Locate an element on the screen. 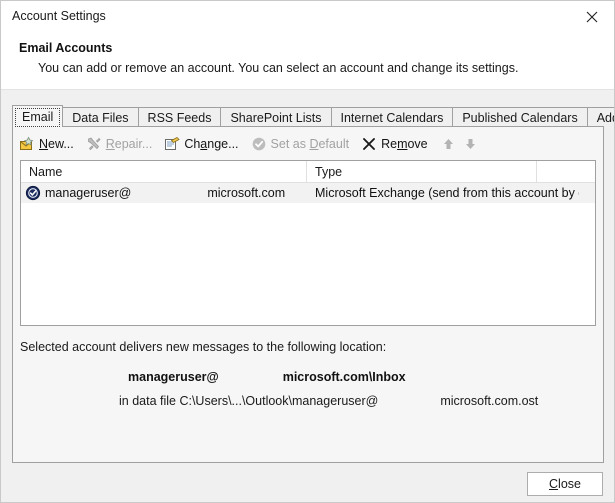 The height and width of the screenshot is (503, 615). new-envelope-icon is located at coordinates (27, 144).